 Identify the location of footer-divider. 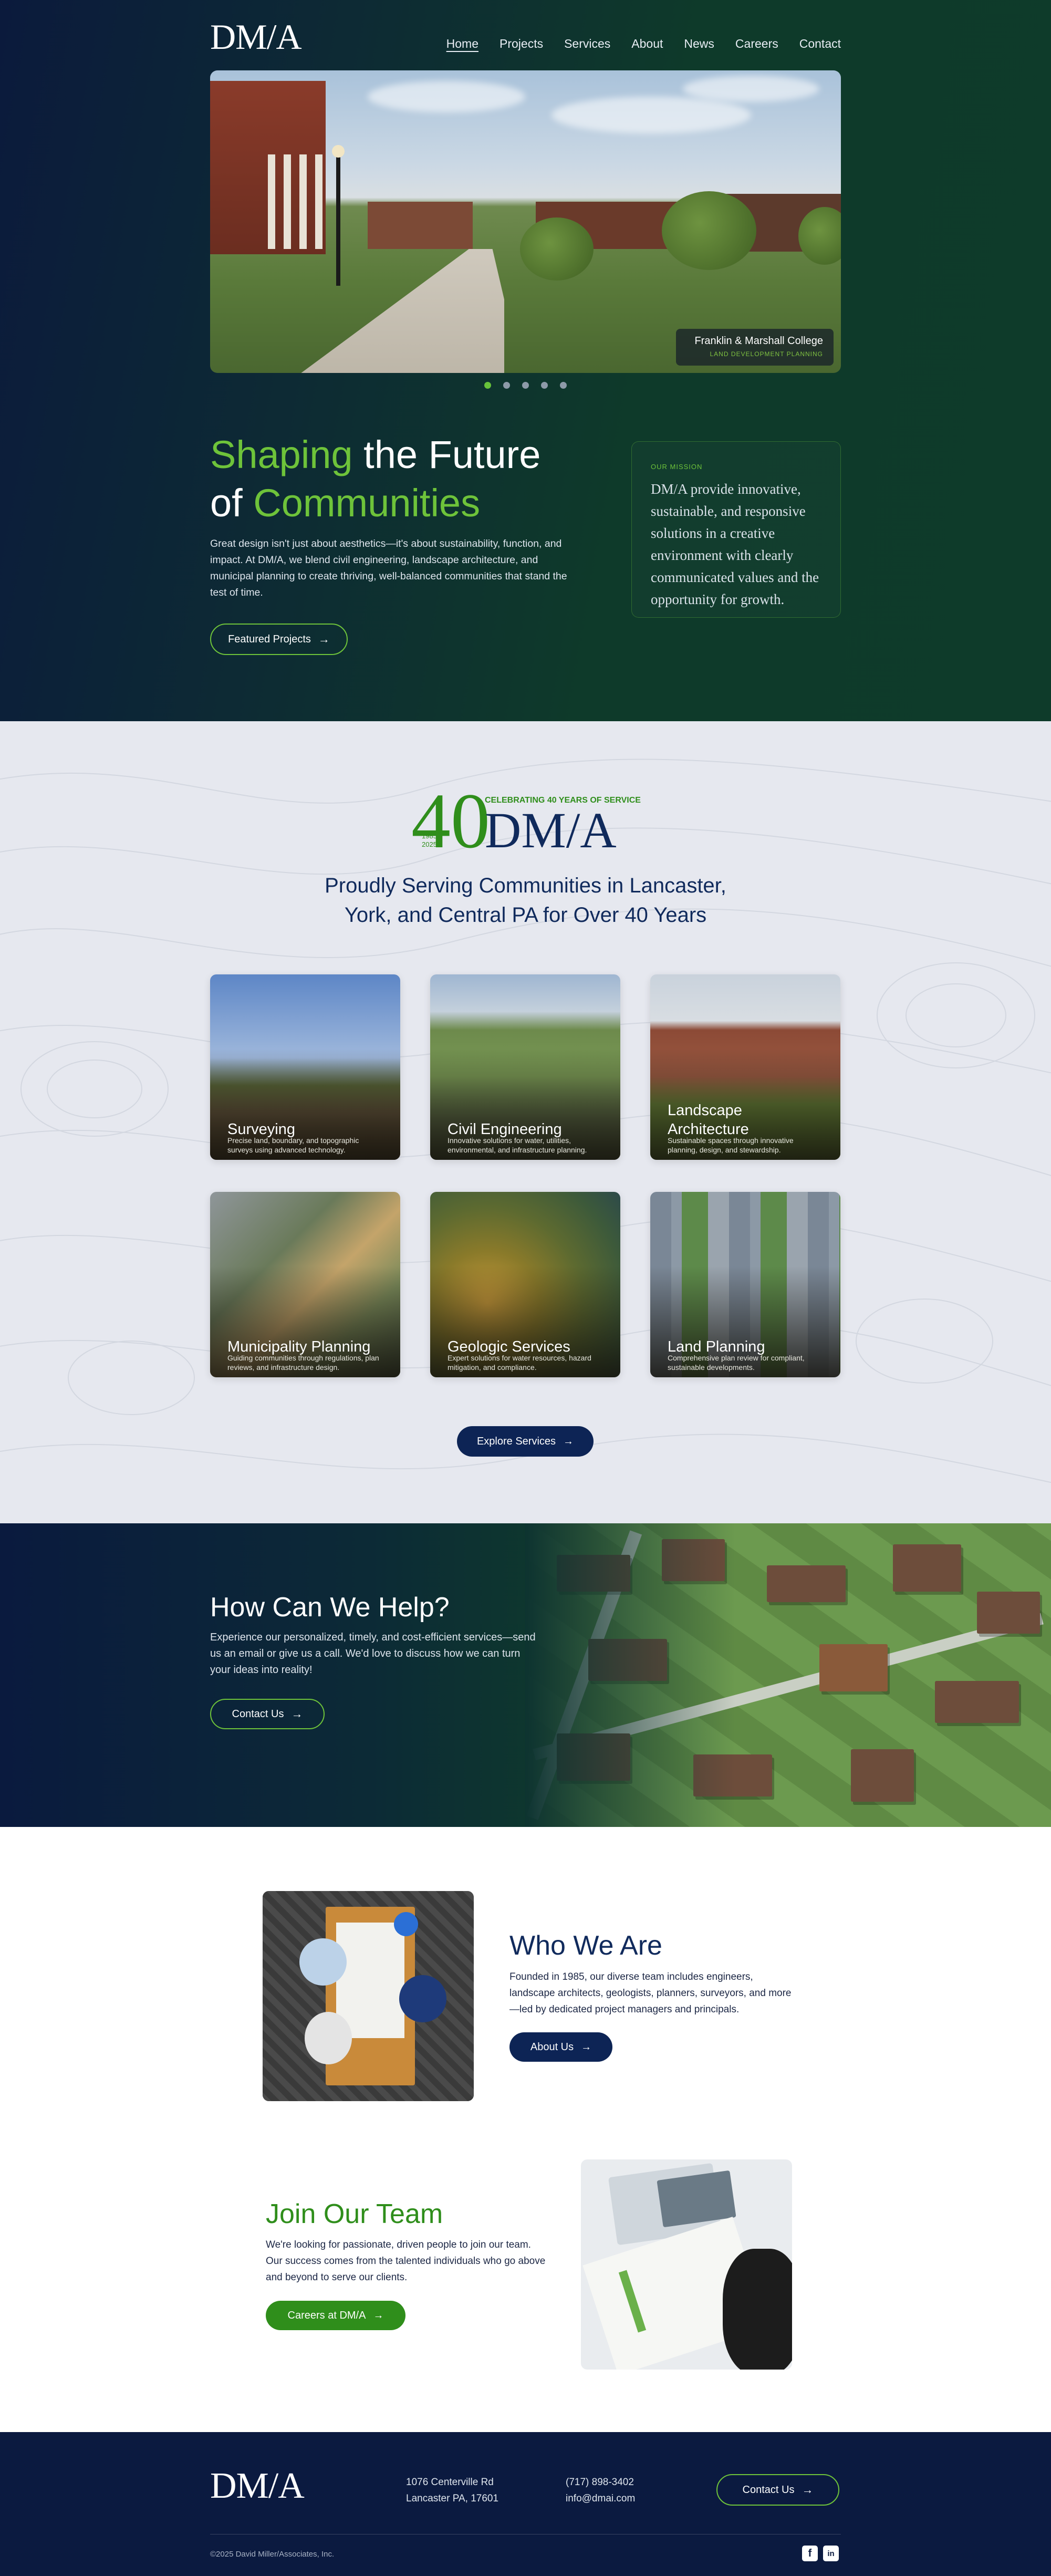
(525, 2534).